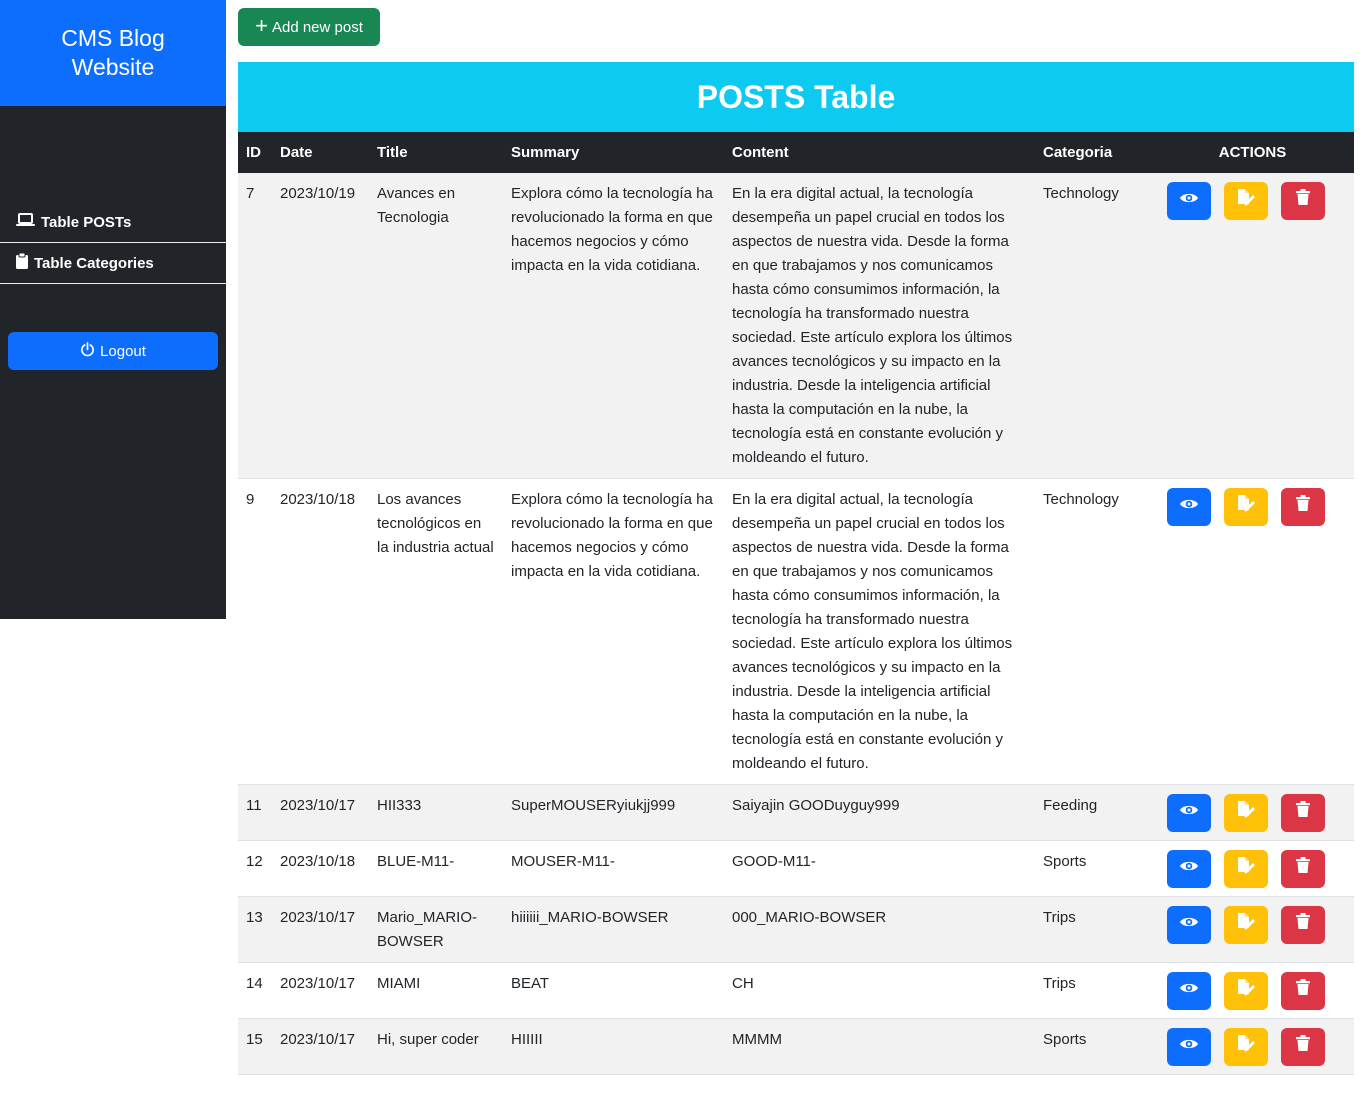 The height and width of the screenshot is (1108, 1366). What do you see at coordinates (255, 929) in the screenshot?
I see `cell-id: 13` at bounding box center [255, 929].